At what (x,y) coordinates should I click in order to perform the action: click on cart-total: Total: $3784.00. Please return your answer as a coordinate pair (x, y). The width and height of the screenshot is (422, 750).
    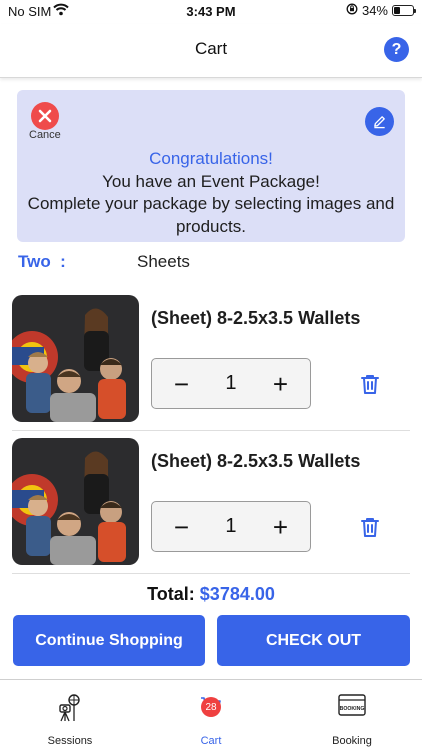
    Looking at the image, I should click on (211, 594).